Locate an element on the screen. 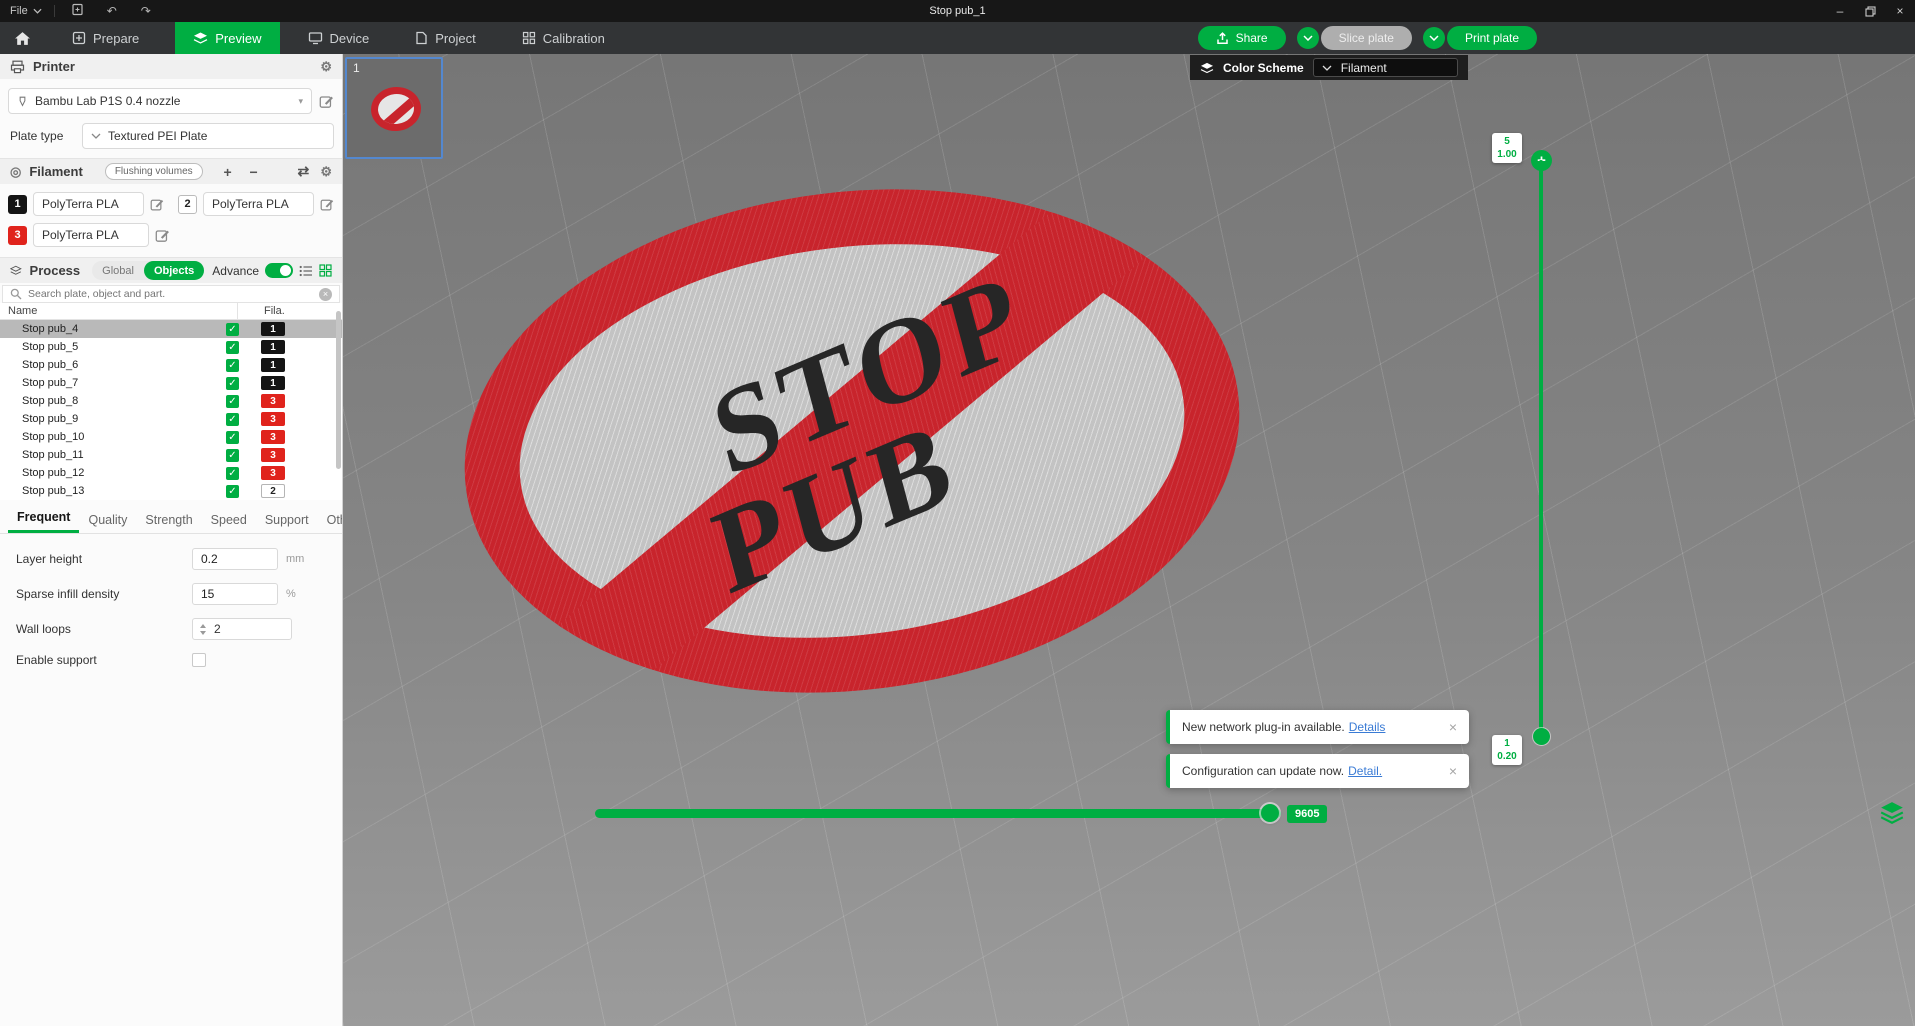  save-icon is located at coordinates (78, 11).